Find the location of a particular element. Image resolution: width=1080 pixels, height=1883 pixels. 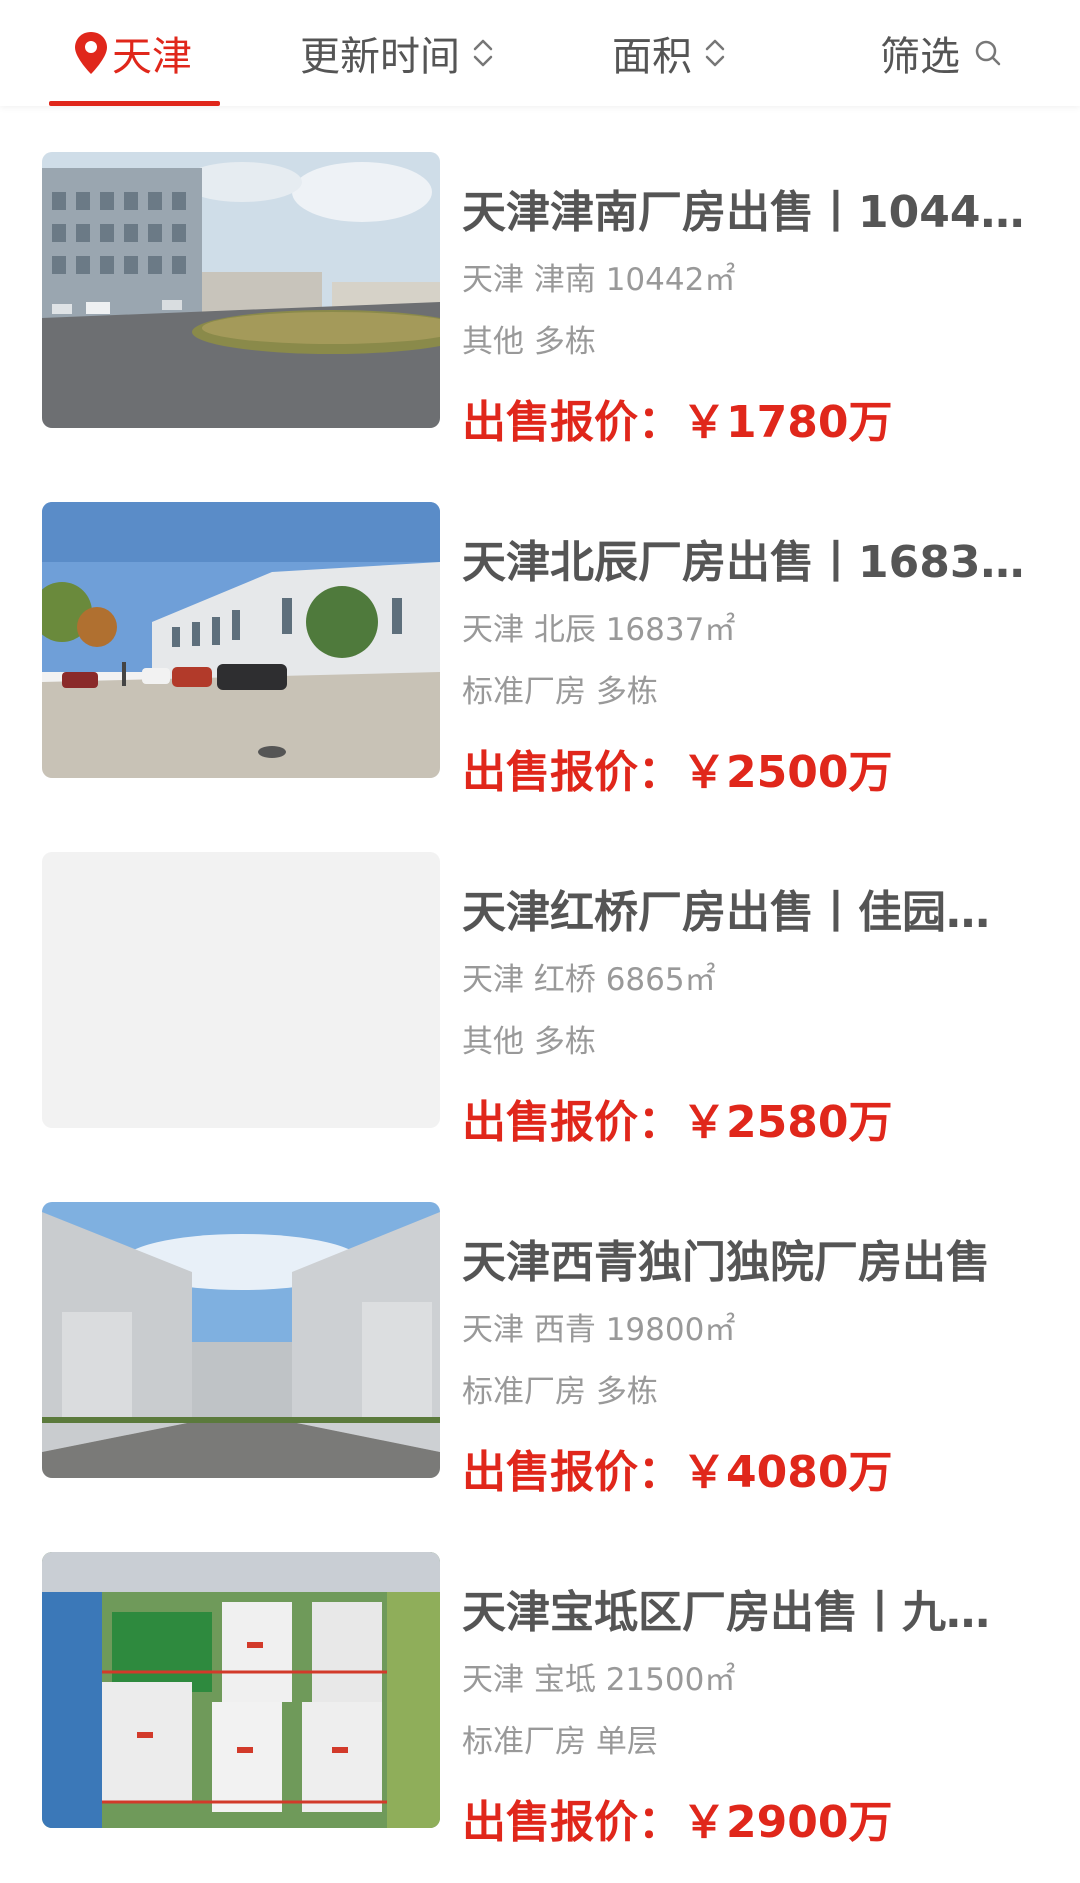

listing-price: 出售报价：￥2900万 is located at coordinates (677, 1818).